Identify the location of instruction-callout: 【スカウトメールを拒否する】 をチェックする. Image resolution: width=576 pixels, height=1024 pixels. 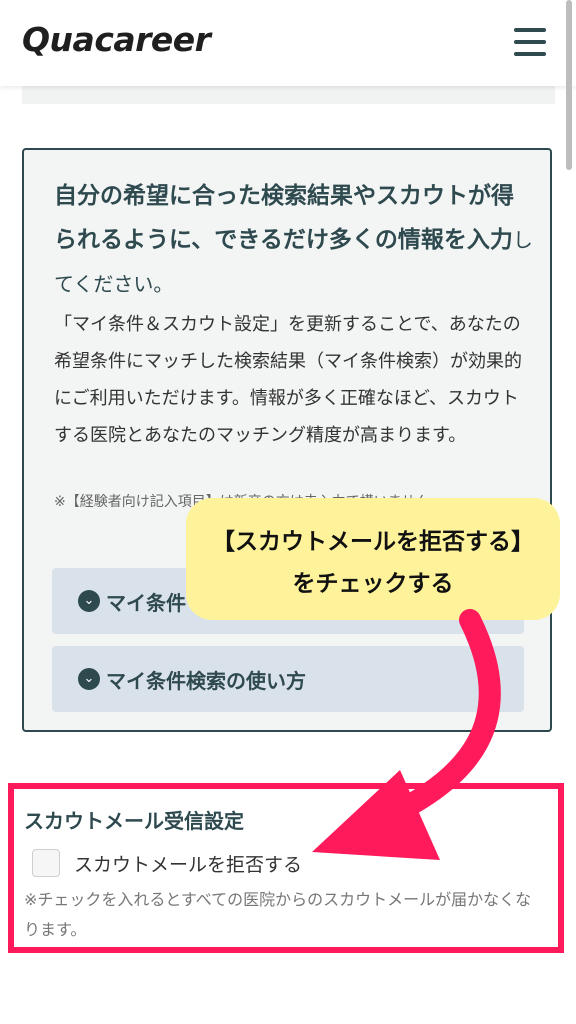
(373, 559).